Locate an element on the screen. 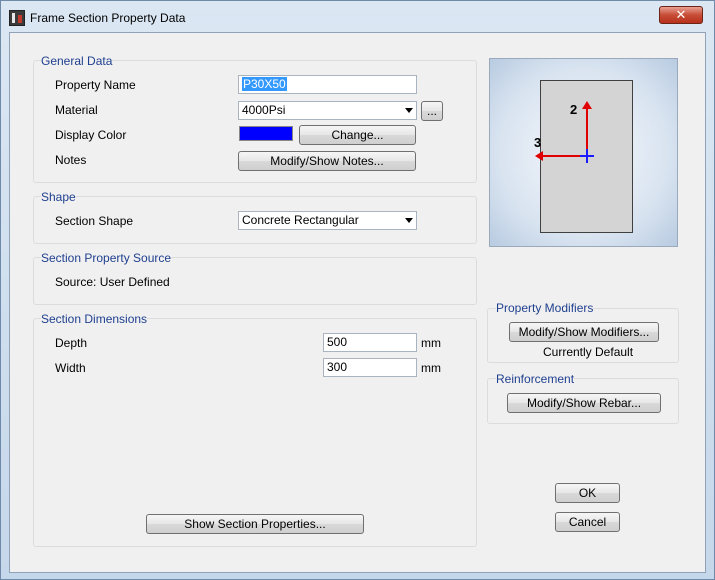 The width and height of the screenshot is (715, 580). depth-unit: mm is located at coordinates (431, 343).